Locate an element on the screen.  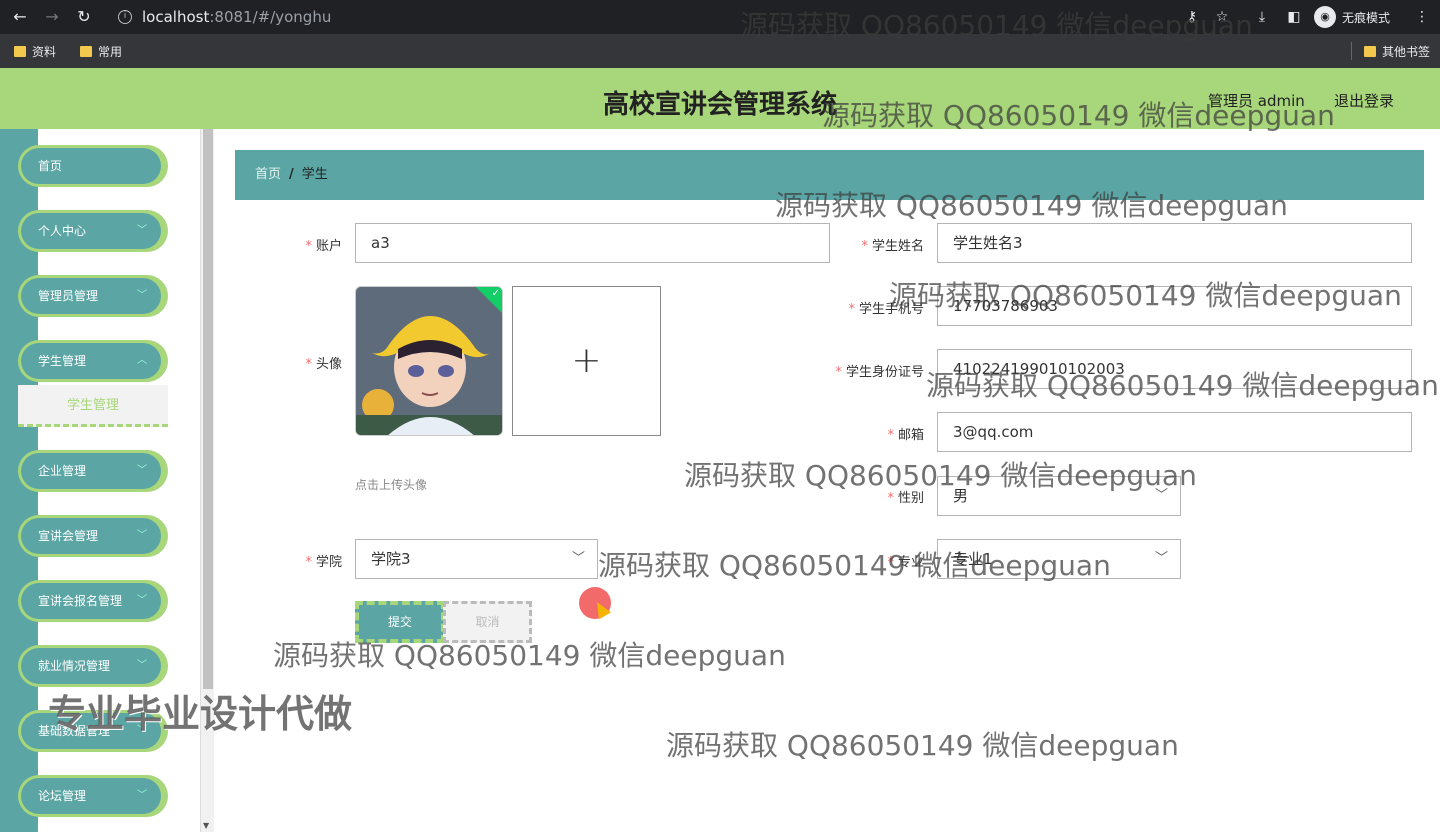
id-card-label-text: 学生身份证号 is located at coordinates (884, 372).